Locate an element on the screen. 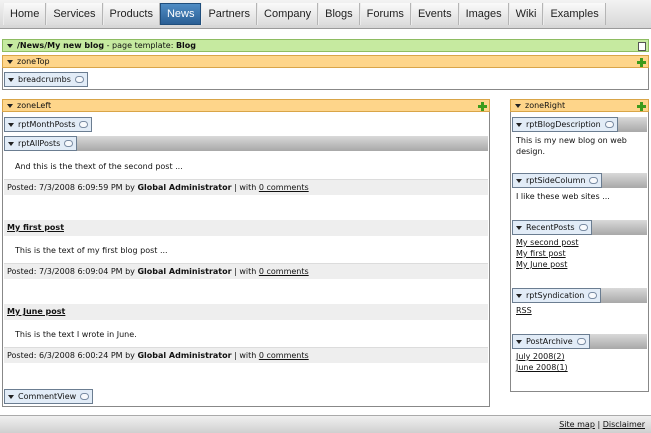 This screenshot has width=651, height=433. page-template-name: Blog is located at coordinates (185, 45).